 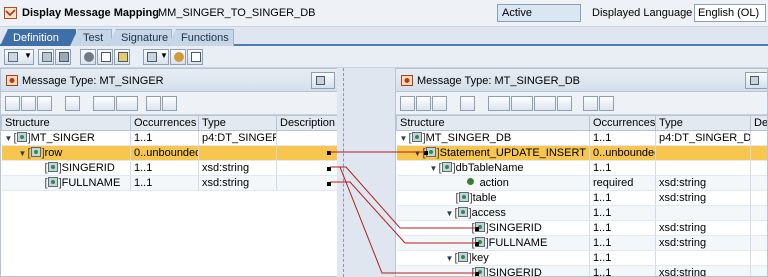 I want to click on table-row-selected: ▼[]row 0..unbounded, so click(x=169, y=153).